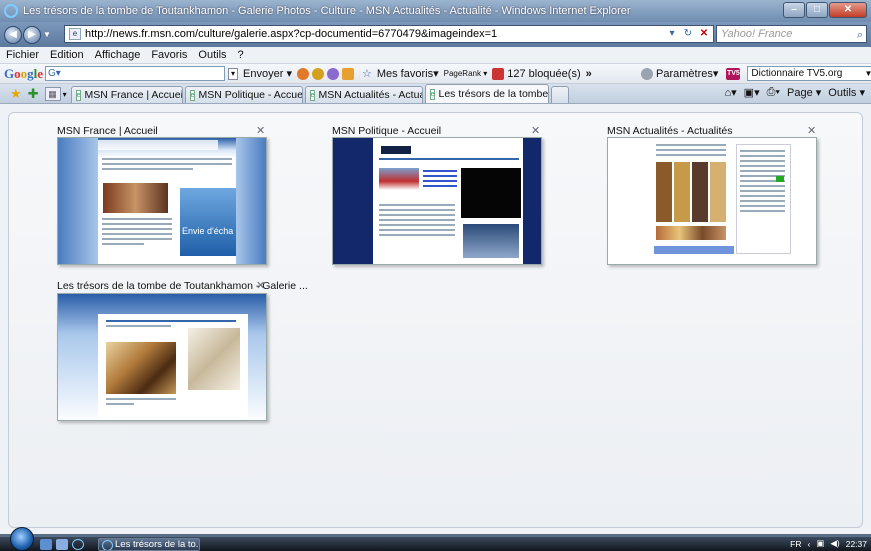 The width and height of the screenshot is (871, 551). Describe the element at coordinates (408, 73) in the screenshot. I see `mes-favoris-button: Mes favoris▾` at that location.